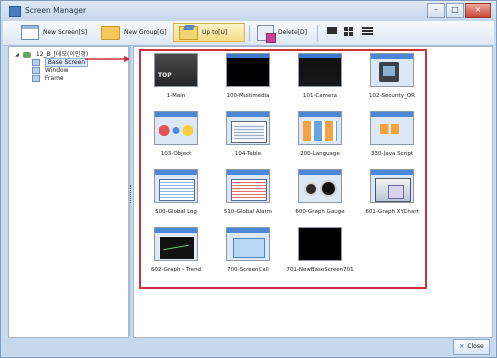 The height and width of the screenshot is (358, 497). What do you see at coordinates (62, 54) in the screenshot?
I see `tree-project-label: 12_B_[데모(이민경)` at bounding box center [62, 54].